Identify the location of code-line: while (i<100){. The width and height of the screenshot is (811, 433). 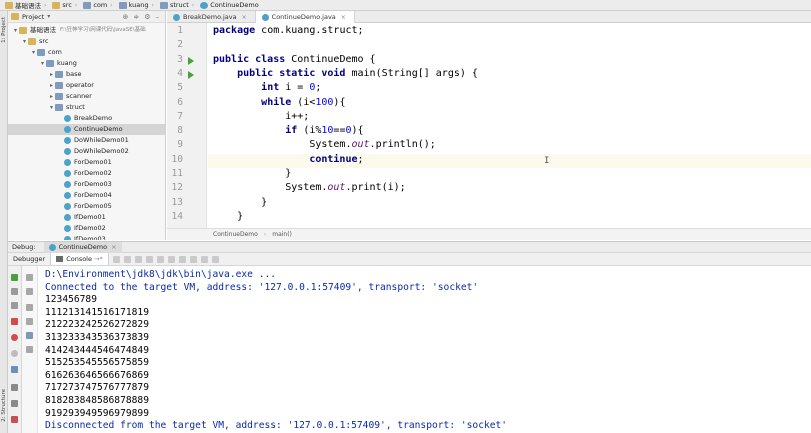
(279, 102).